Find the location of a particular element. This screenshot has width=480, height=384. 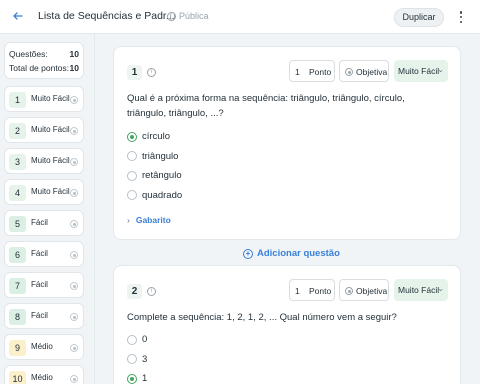

sidebar-question-number: 7 is located at coordinates (17, 286).